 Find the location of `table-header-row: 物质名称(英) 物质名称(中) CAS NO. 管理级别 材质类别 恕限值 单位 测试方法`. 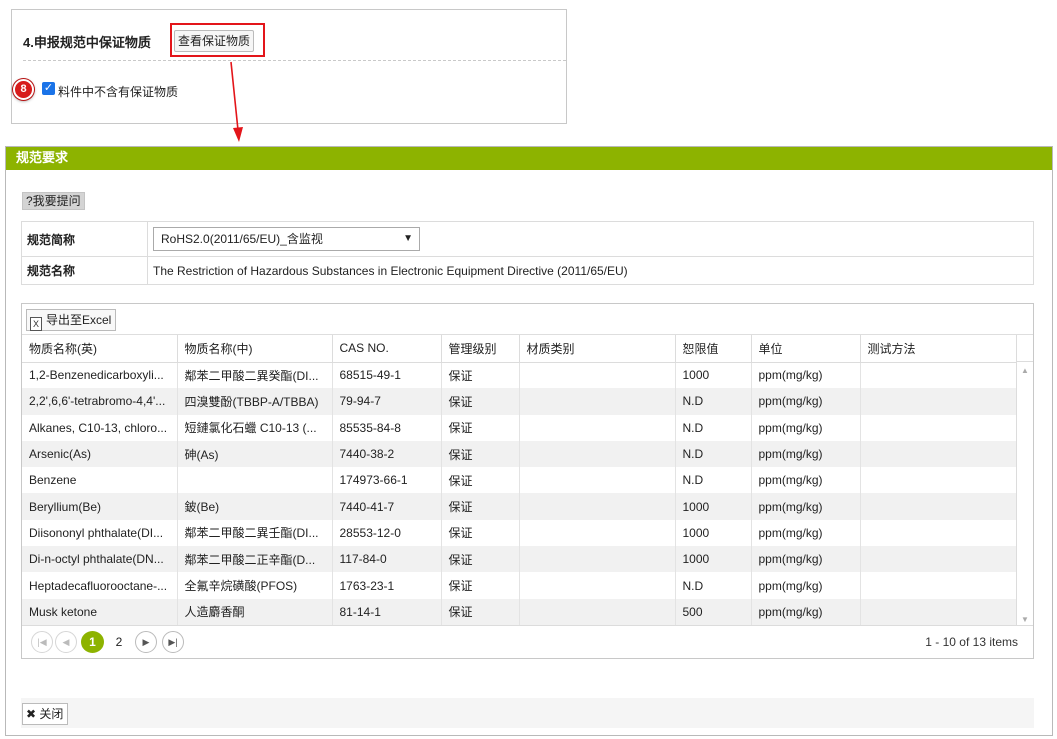

table-header-row: 物质名称(英) 物质名称(中) CAS NO. 管理级别 材质类别 恕限值 单位 测试方法 is located at coordinates (519, 349).